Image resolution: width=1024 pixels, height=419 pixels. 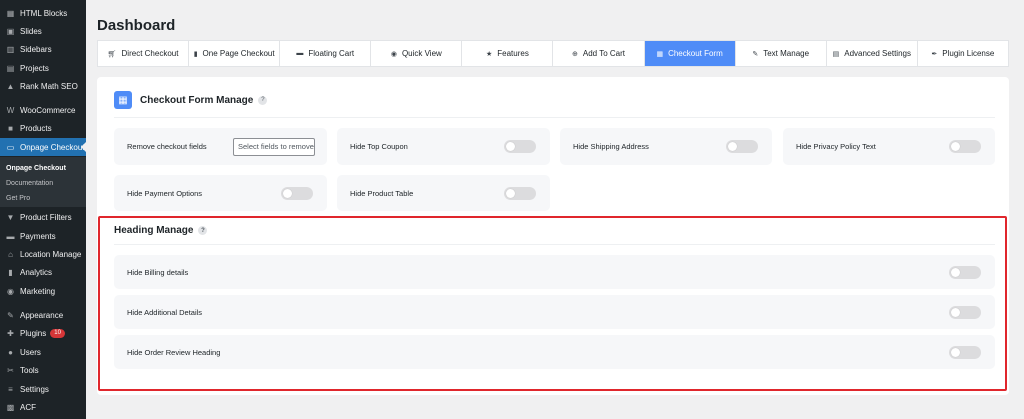 I want to click on field-label: Hide Additional Details, so click(x=165, y=312).